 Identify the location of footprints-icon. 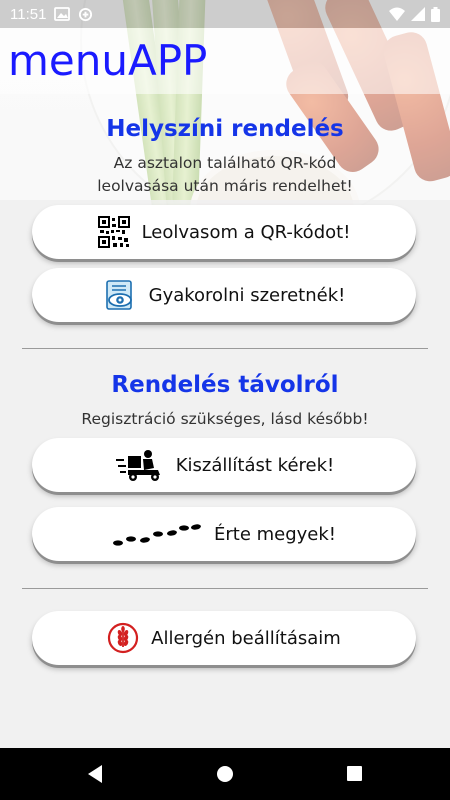
(157, 534).